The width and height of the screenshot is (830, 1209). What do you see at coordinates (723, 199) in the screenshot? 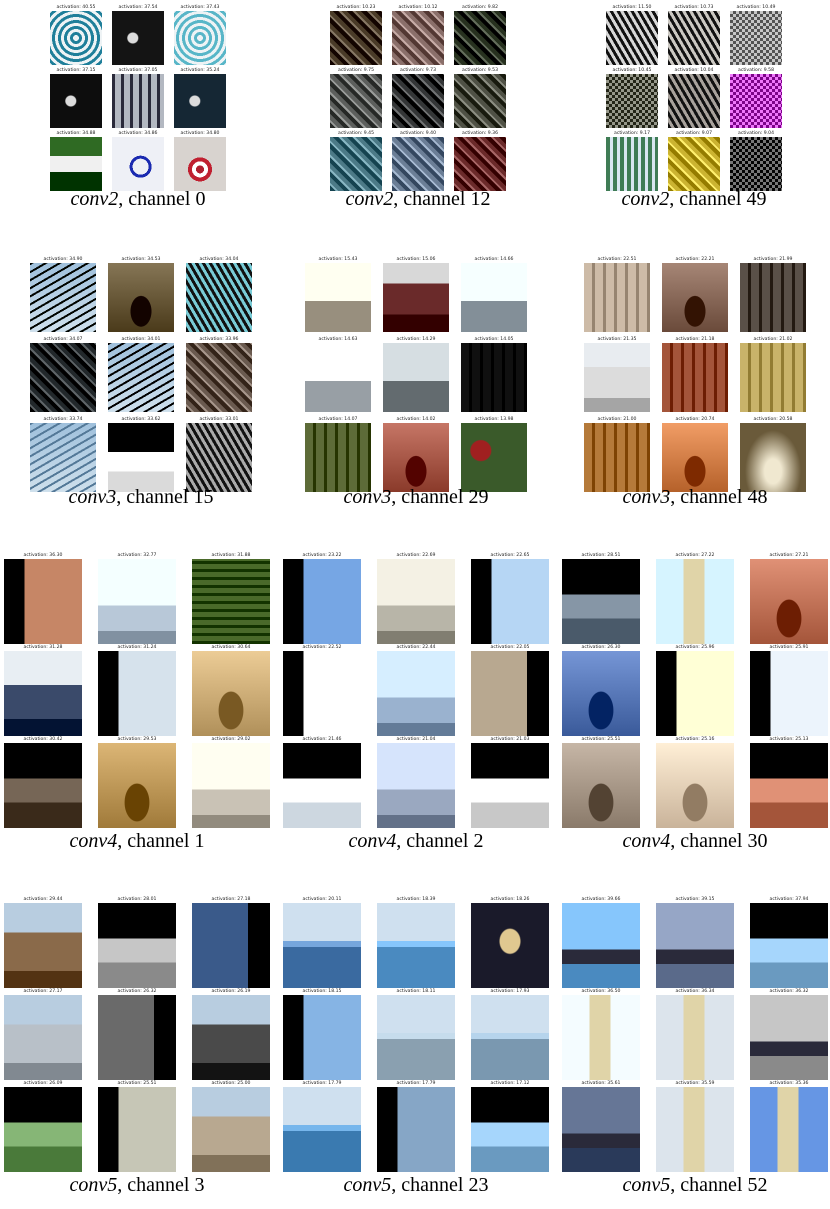
I see `caption-channel: channel 49` at bounding box center [723, 199].